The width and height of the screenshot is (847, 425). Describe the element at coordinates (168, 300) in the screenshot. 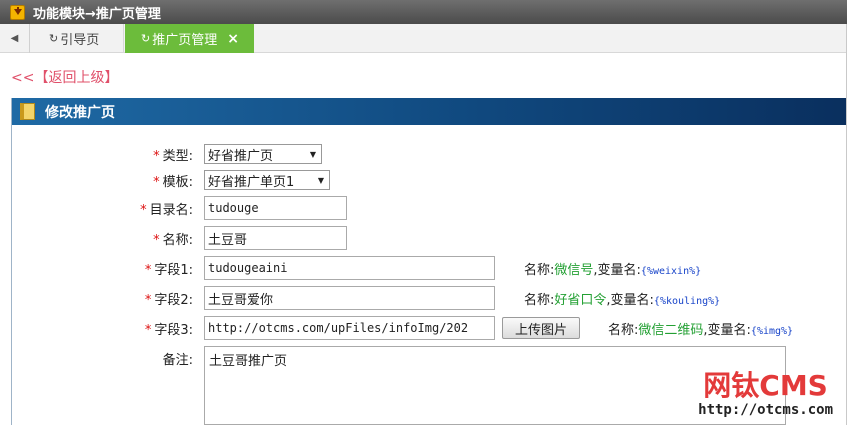

I see `field2-label: * 字段2:` at that location.